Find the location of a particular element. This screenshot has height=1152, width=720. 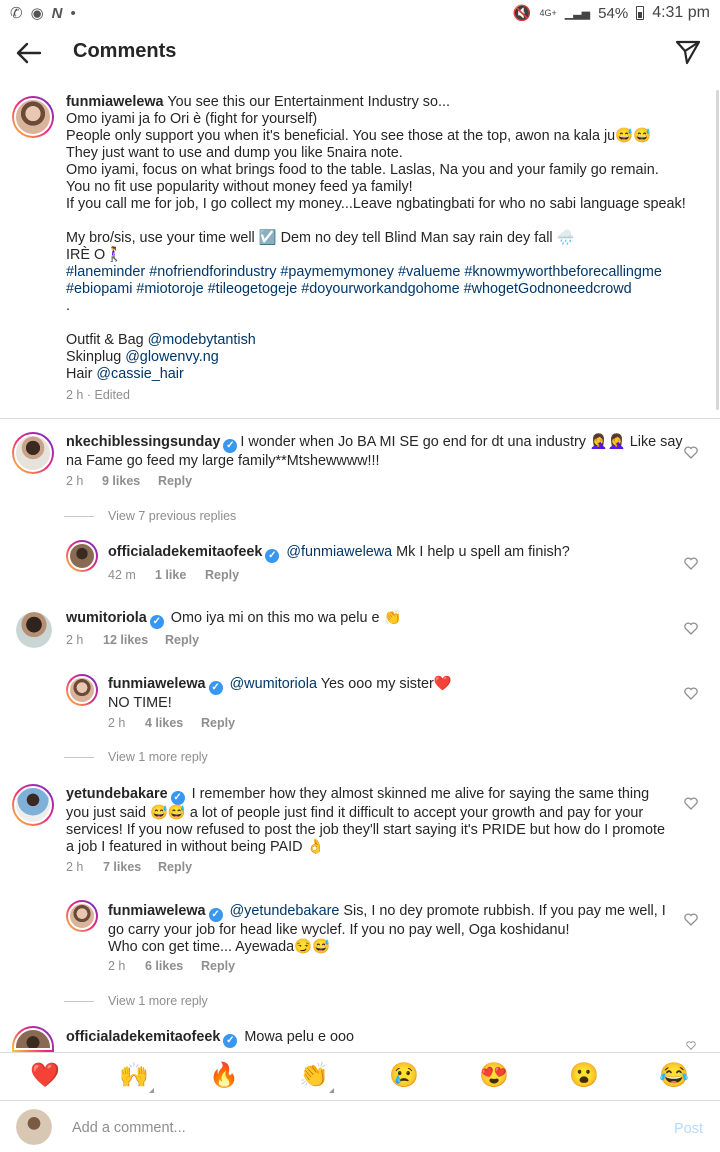

header: Comments is located at coordinates (360, 54).